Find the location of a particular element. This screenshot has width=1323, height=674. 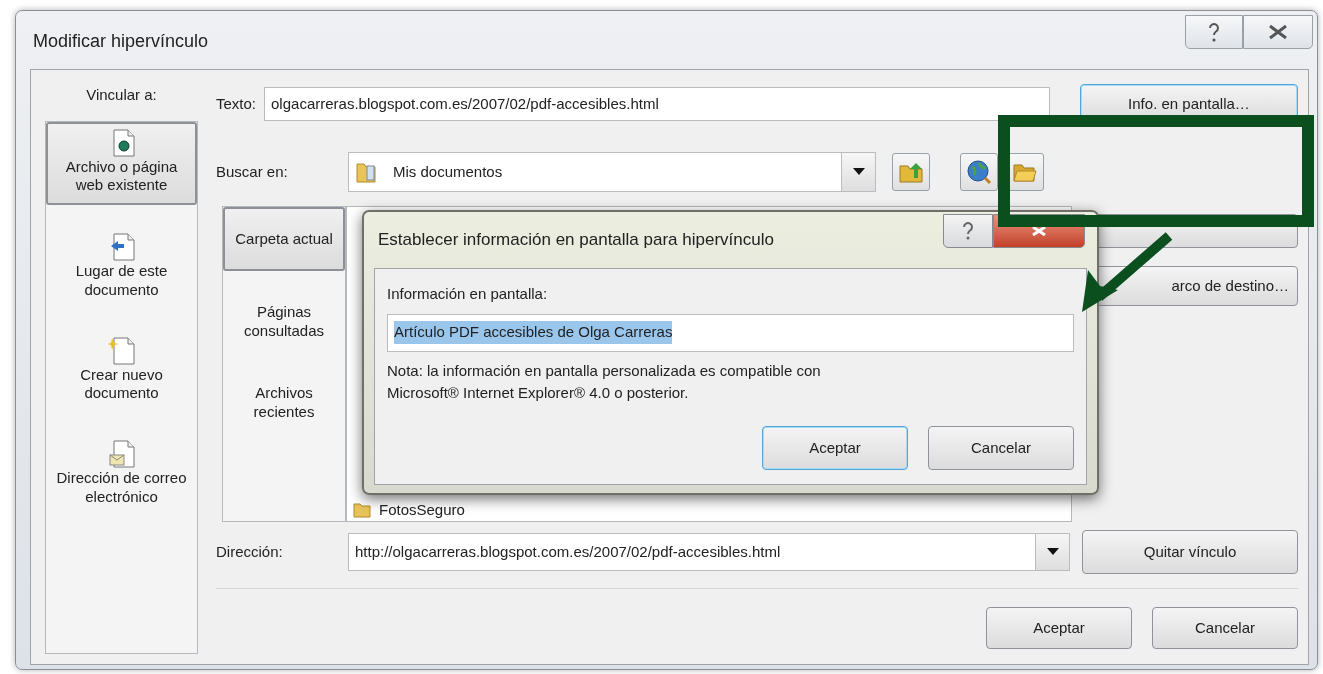

field-label: Texto: is located at coordinates (236, 103).